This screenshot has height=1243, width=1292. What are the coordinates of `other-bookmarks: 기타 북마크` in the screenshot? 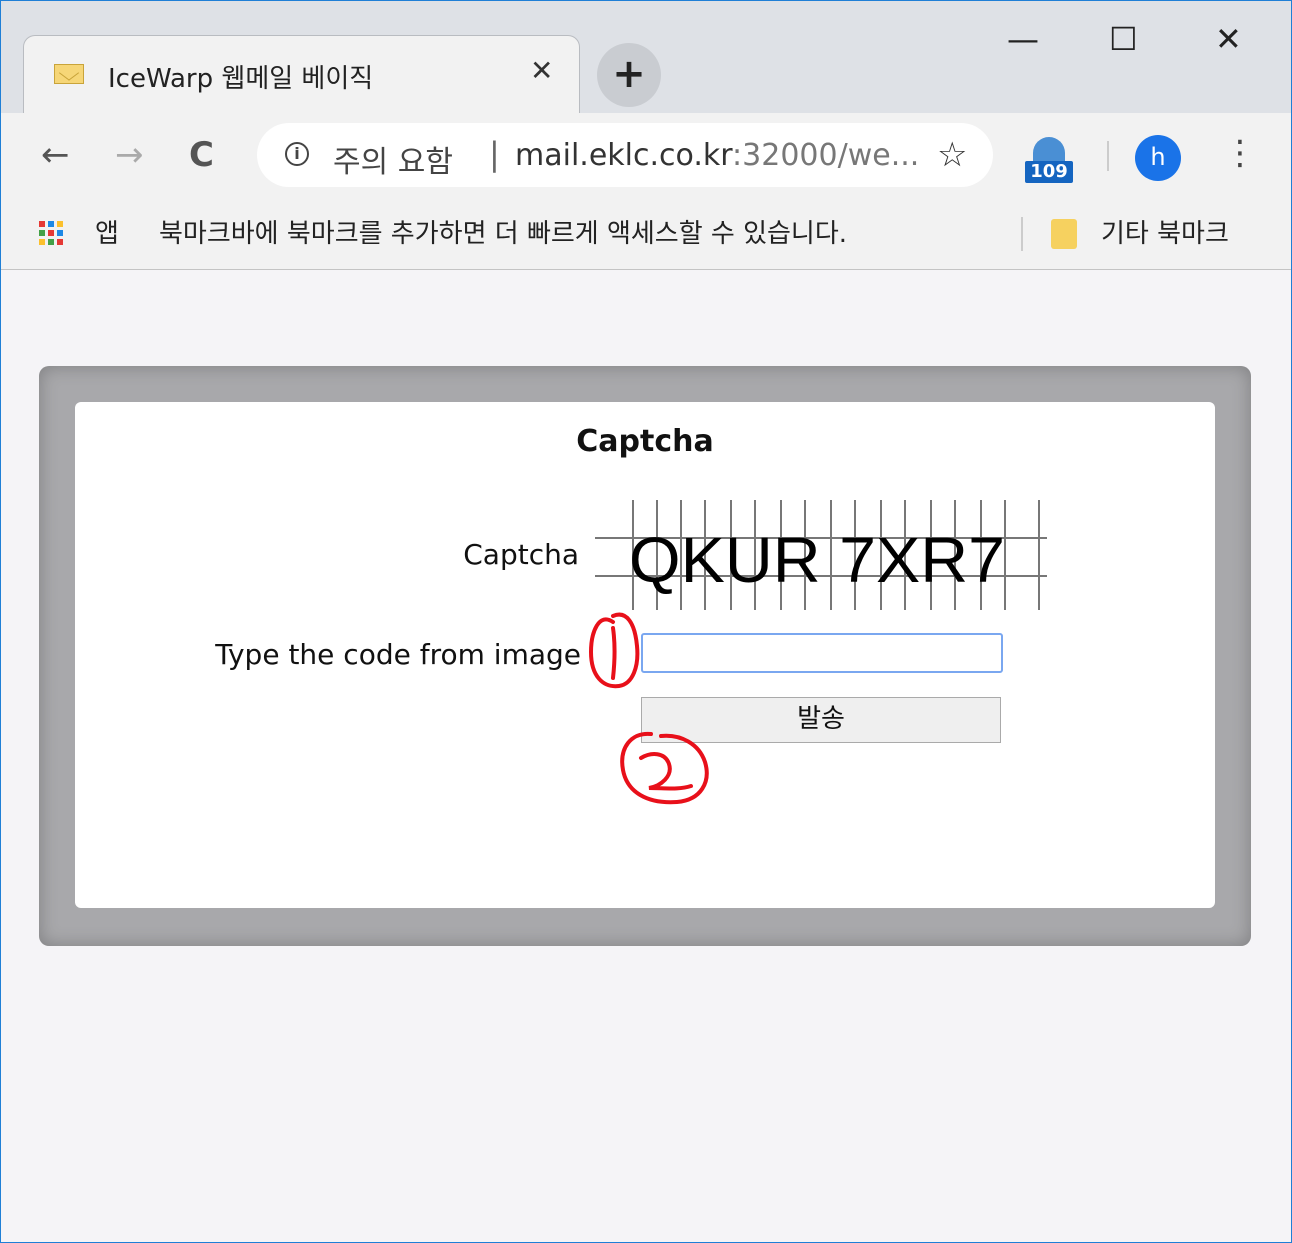 It's located at (1165, 231).